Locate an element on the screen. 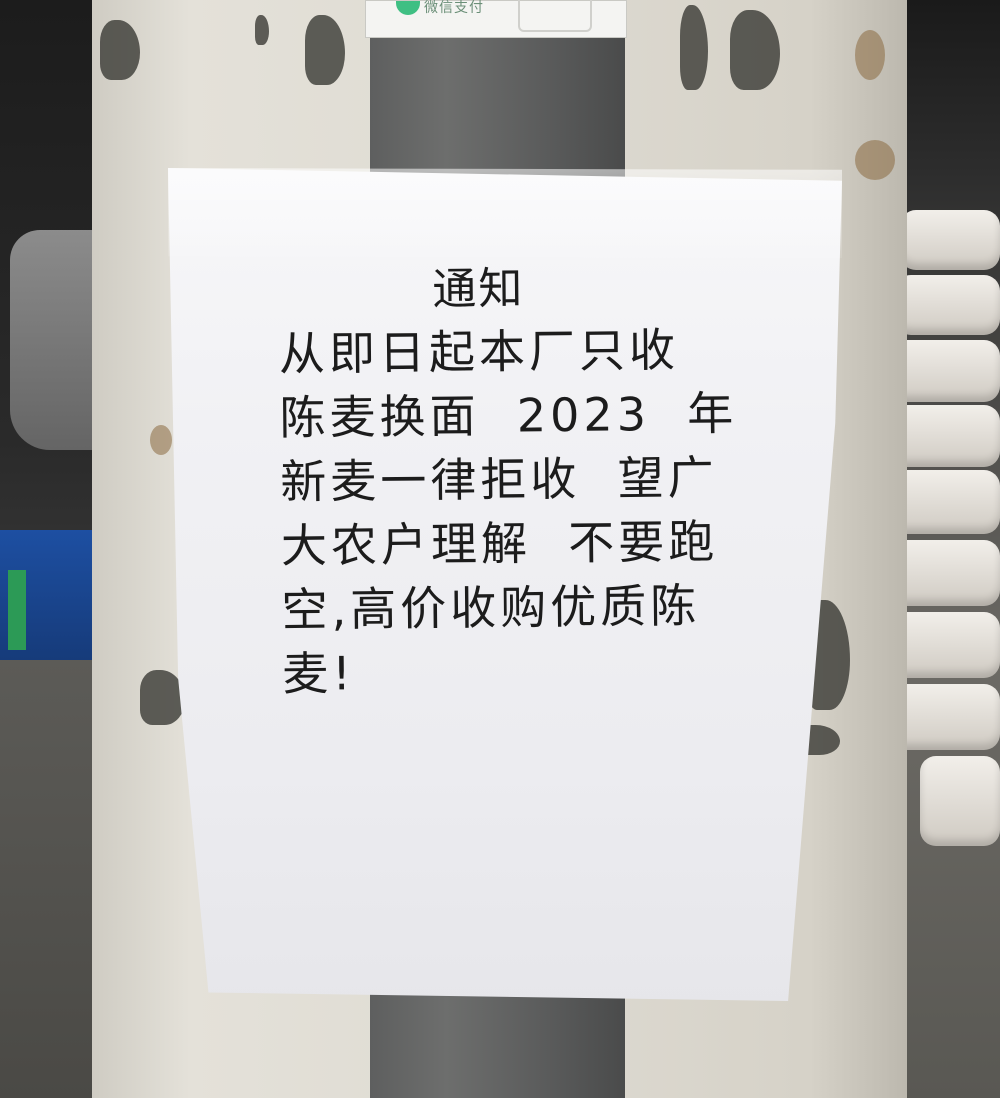  notice-line: 陈麦换面 2023 年 is located at coordinates (508, 415).